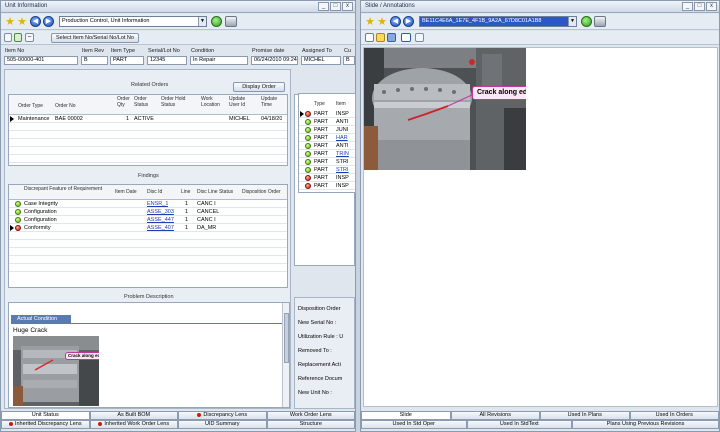 This screenshot has height=432, width=720. What do you see at coordinates (82, 356) in the screenshot?
I see `crack-callout-small: Crack along edge` at bounding box center [82, 356].